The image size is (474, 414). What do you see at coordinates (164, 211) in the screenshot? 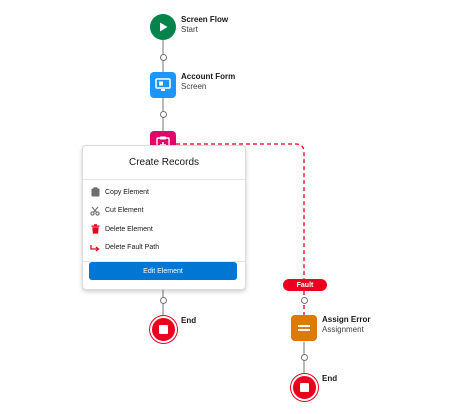
I see `menu-item-cut: Cut Element` at bounding box center [164, 211].